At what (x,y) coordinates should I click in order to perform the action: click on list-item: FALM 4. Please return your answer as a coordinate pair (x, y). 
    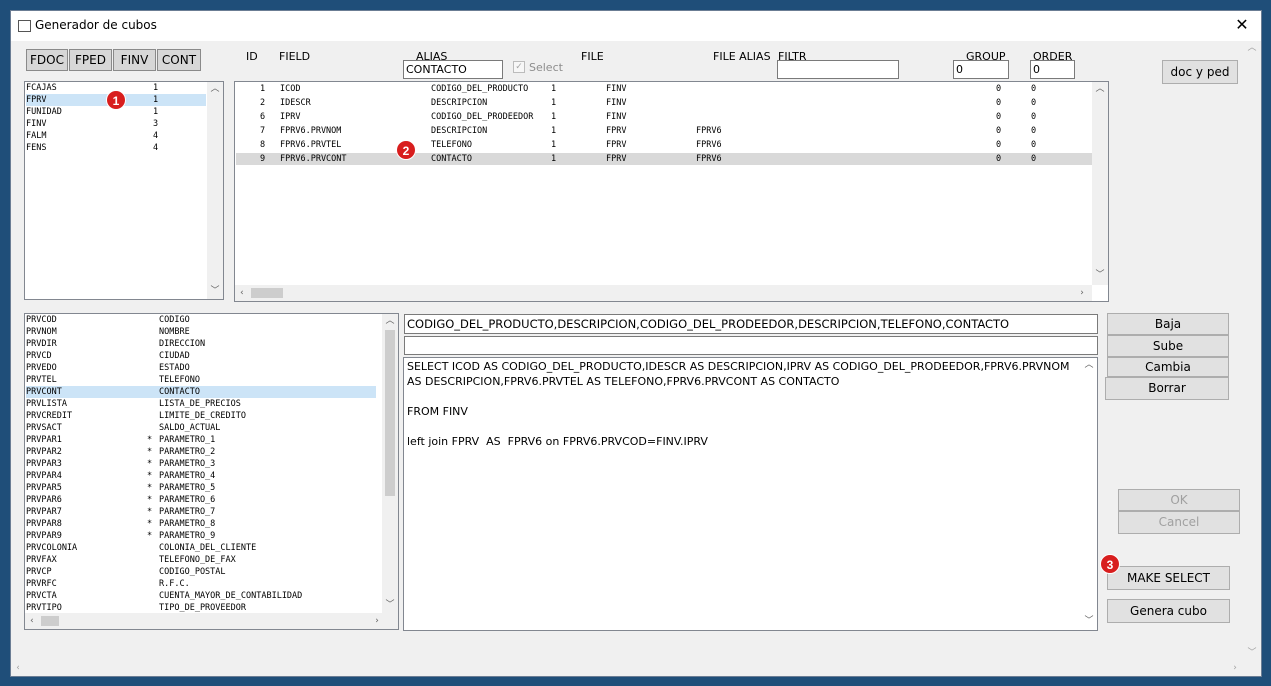
    Looking at the image, I should click on (116, 136).